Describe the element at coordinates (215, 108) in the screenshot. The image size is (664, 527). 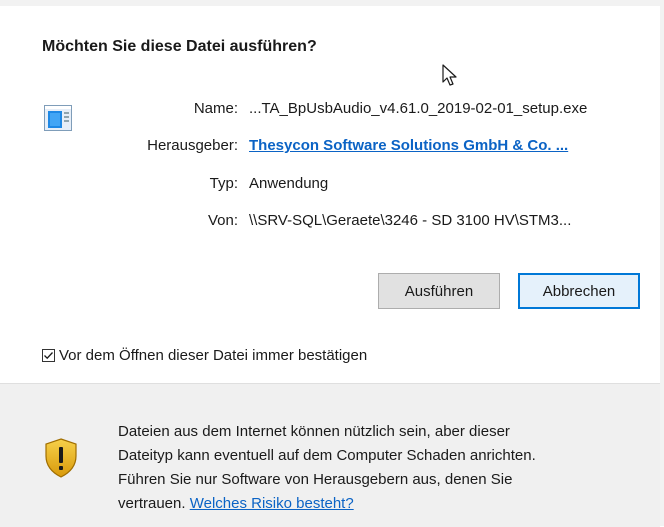
I see `name-label: Name:` at that location.